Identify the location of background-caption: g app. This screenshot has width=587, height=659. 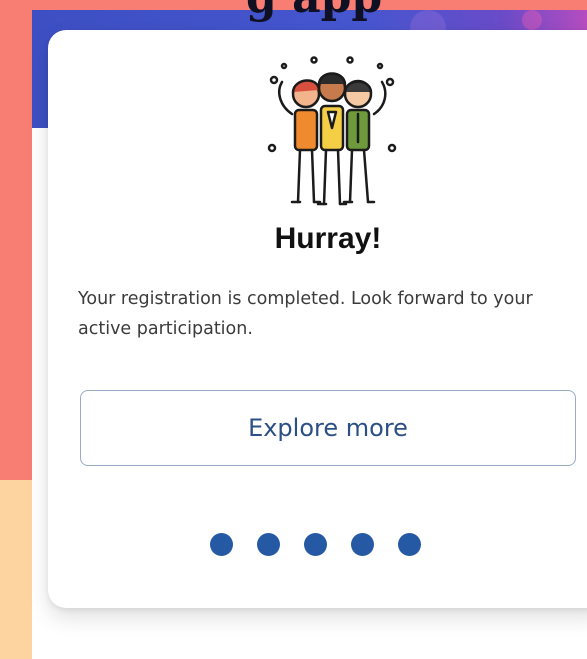
(314, 11).